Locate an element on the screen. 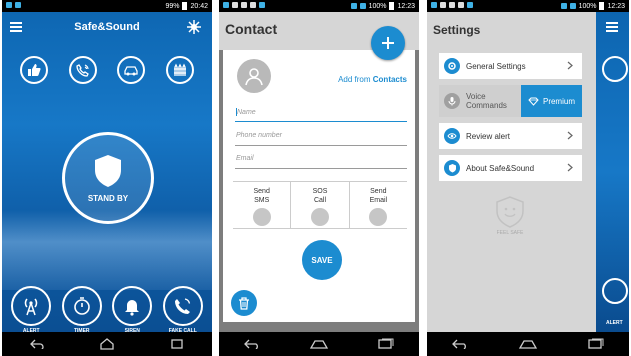  home-screen-peek: ALERT is located at coordinates (612, 172).